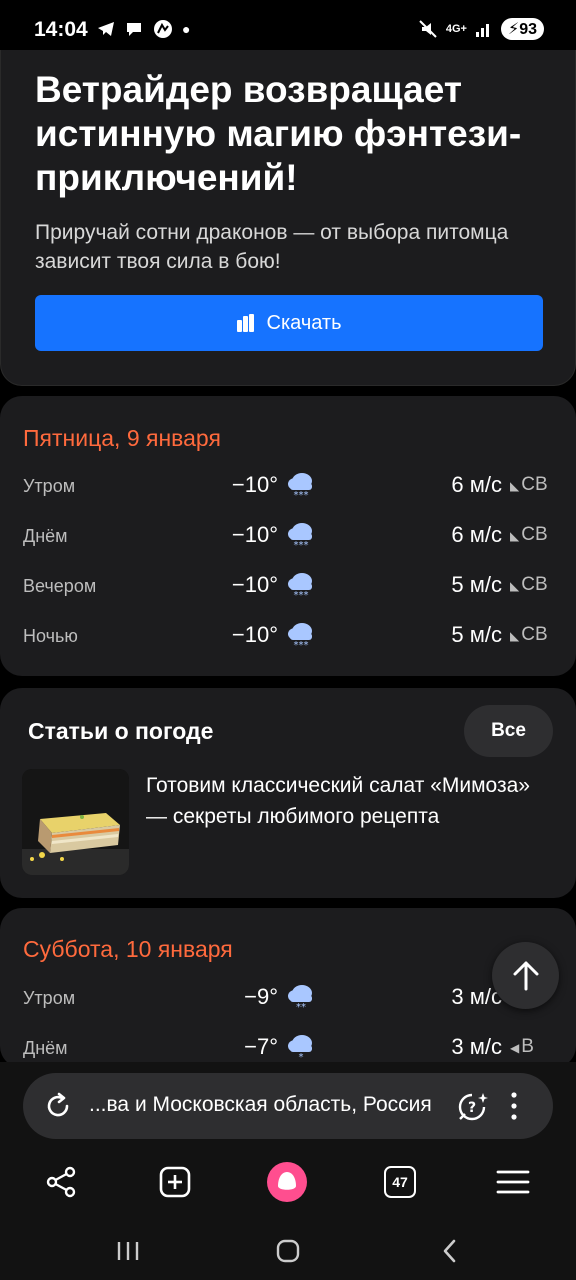  Describe the element at coordinates (300, 1048) in the screenshot. I see `snow-cloud-icon: *` at that location.